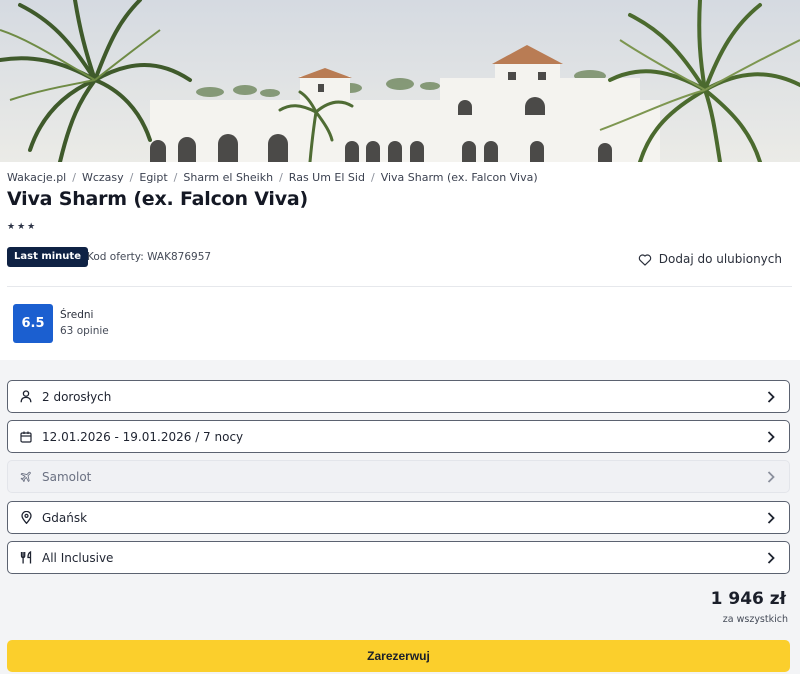 The width and height of the screenshot is (800, 674). Describe the element at coordinates (398, 656) in the screenshot. I see `reserve-button: Zarezerwuj` at that location.